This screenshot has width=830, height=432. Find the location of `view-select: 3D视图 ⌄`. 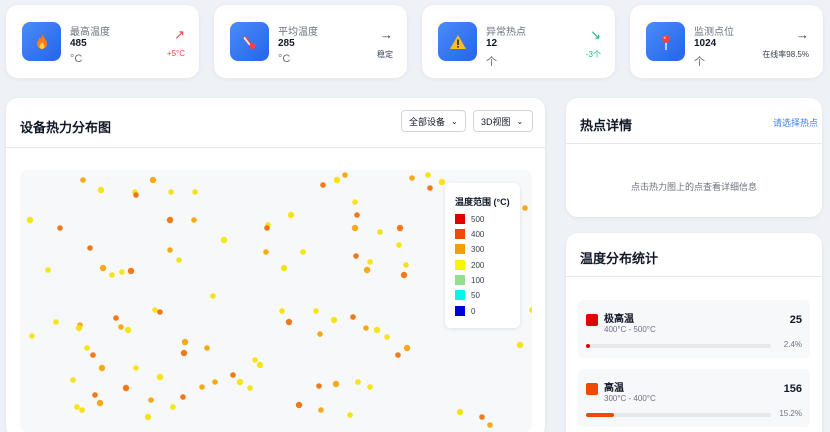

view-select: 3D视图 ⌄ is located at coordinates (503, 121).